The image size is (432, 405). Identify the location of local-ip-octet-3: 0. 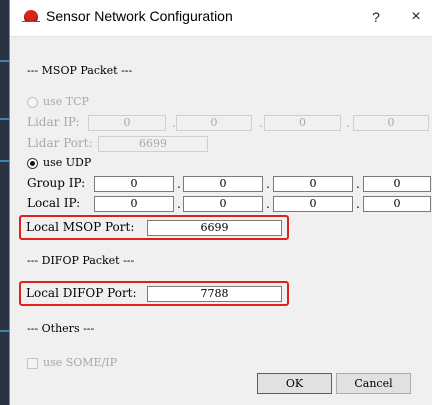
(313, 204).